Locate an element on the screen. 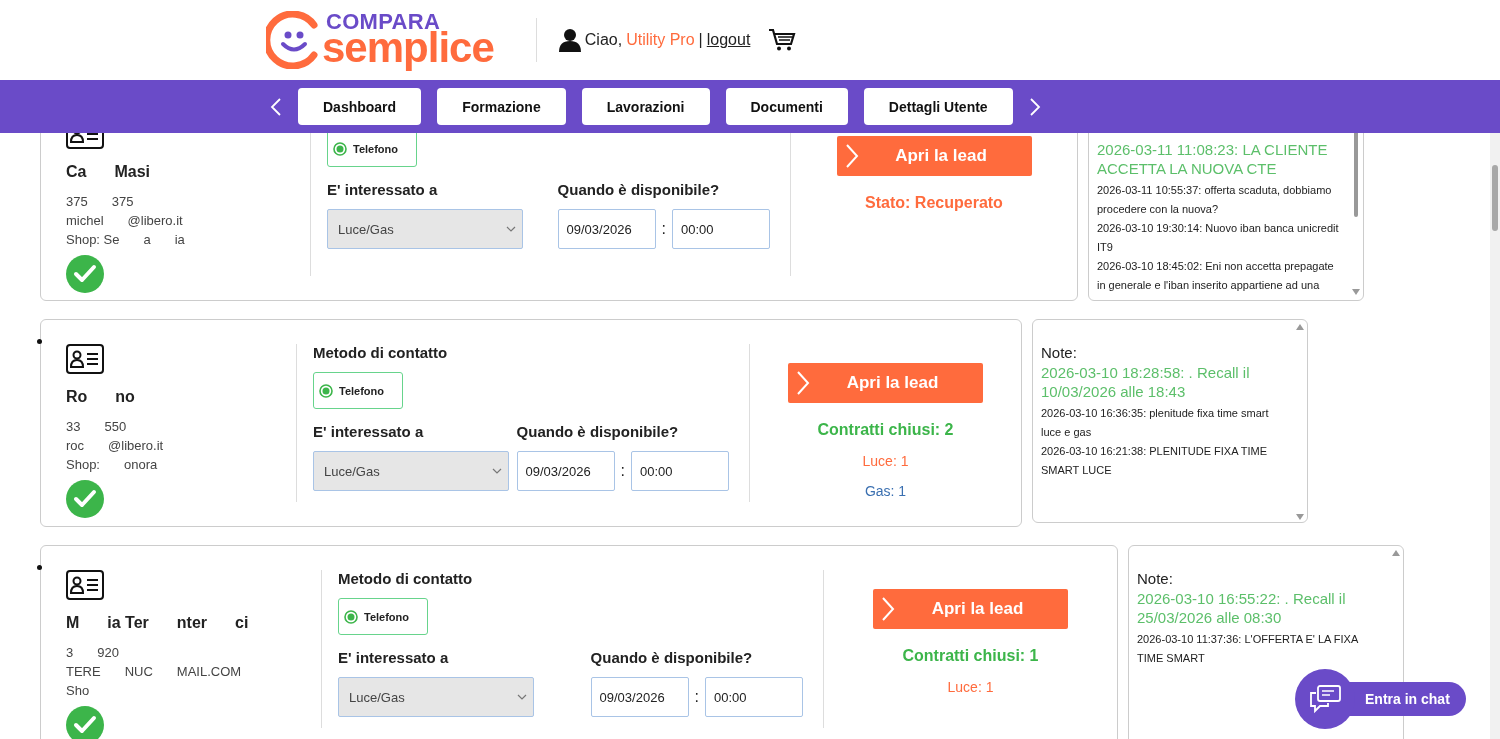 This screenshot has height=739, width=1500. note-entry: 2026-03-11 10:55:37: offerta scaduta, dobbiamo procedere con la nuova? is located at coordinates (1215, 200).